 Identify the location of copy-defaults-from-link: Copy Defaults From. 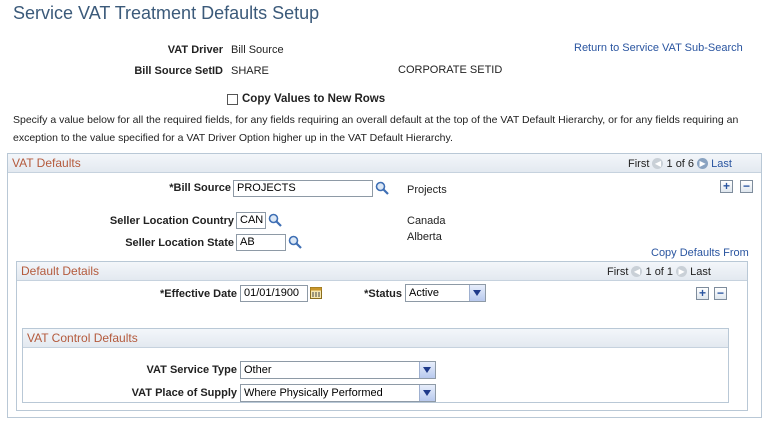
(700, 253).